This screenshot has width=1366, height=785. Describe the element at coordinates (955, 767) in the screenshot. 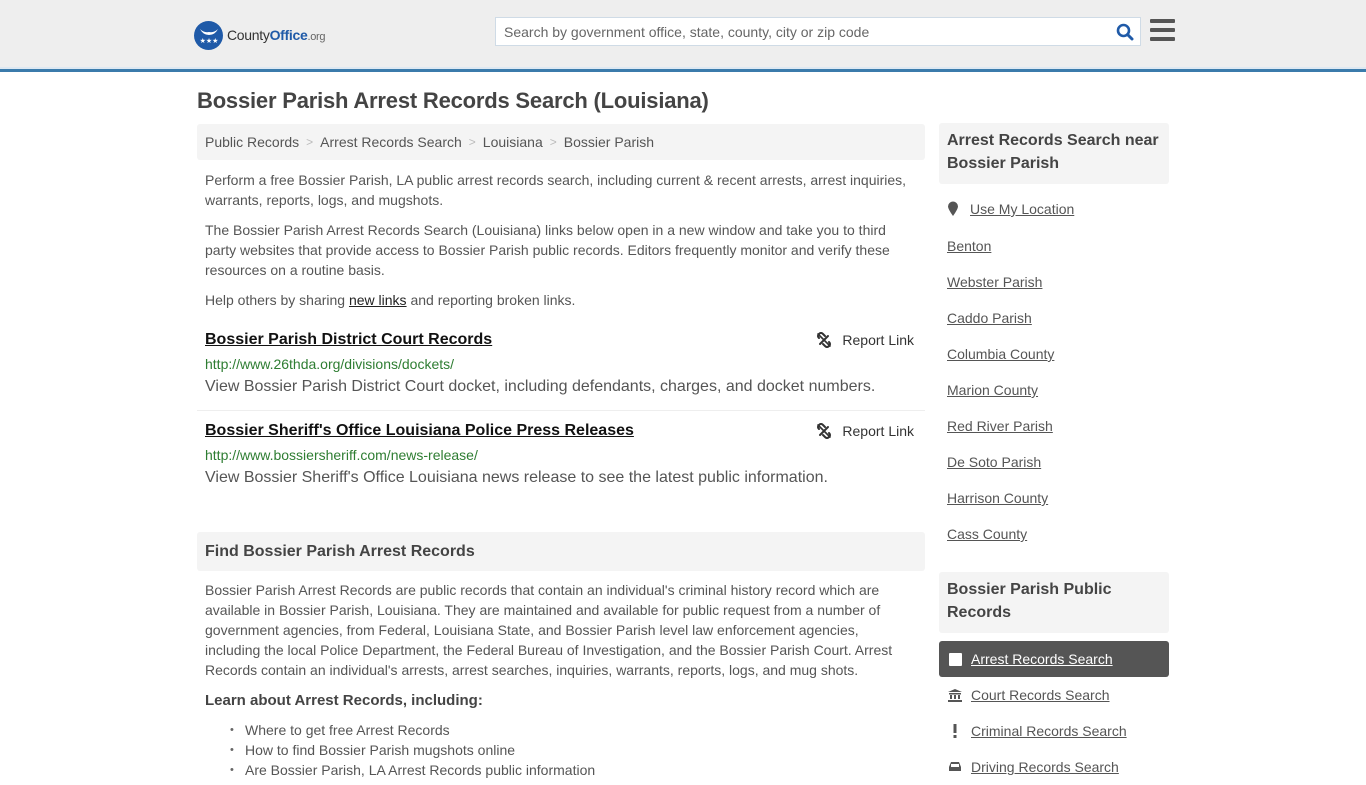

I see `car-icon` at that location.